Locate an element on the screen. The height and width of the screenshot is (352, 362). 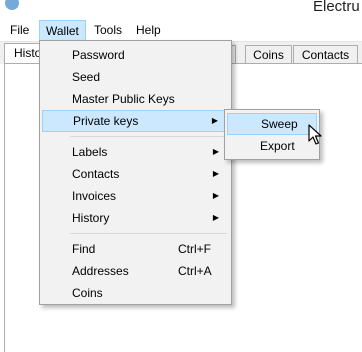
menu-item-labels: Labels ▶ is located at coordinates (135, 152).